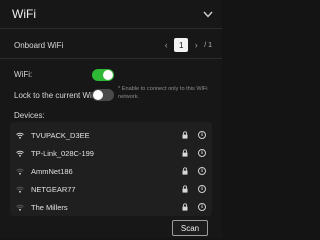  Describe the element at coordinates (111, 135) in the screenshot. I see `device-item: TVUPACK_D3EE i` at that location.